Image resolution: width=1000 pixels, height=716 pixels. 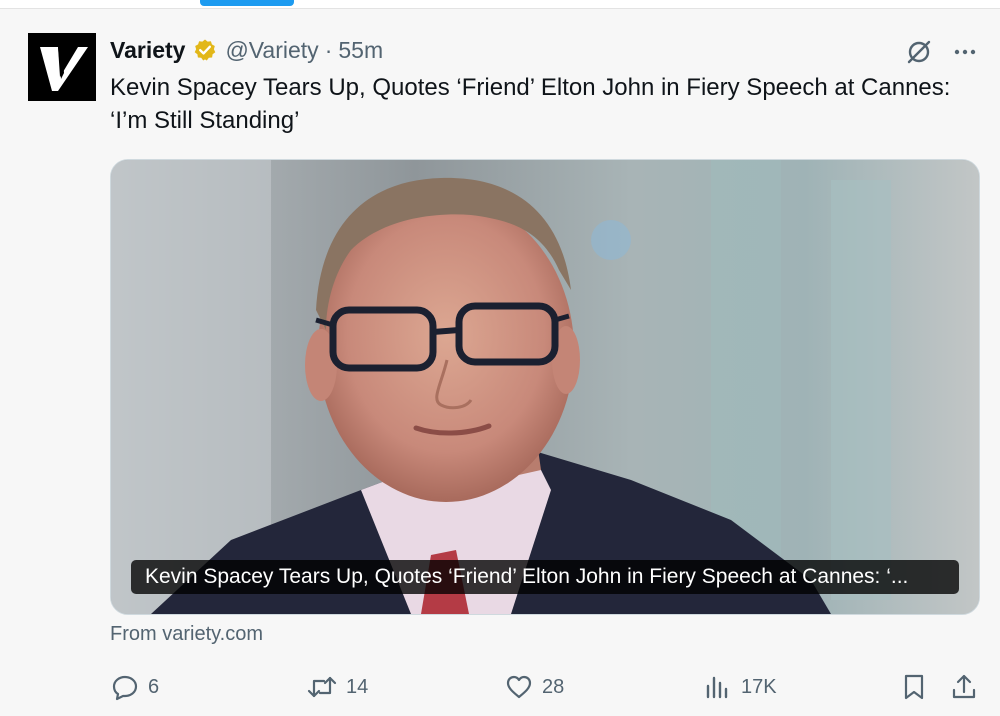 I want to click on like-count: 28, so click(x=553, y=686).